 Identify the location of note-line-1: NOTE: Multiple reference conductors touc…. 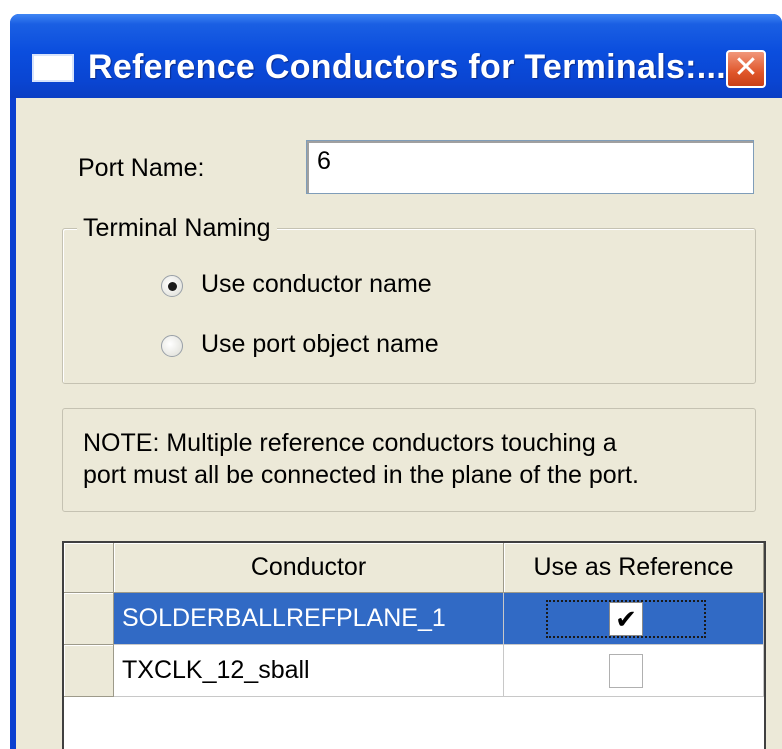
(350, 443).